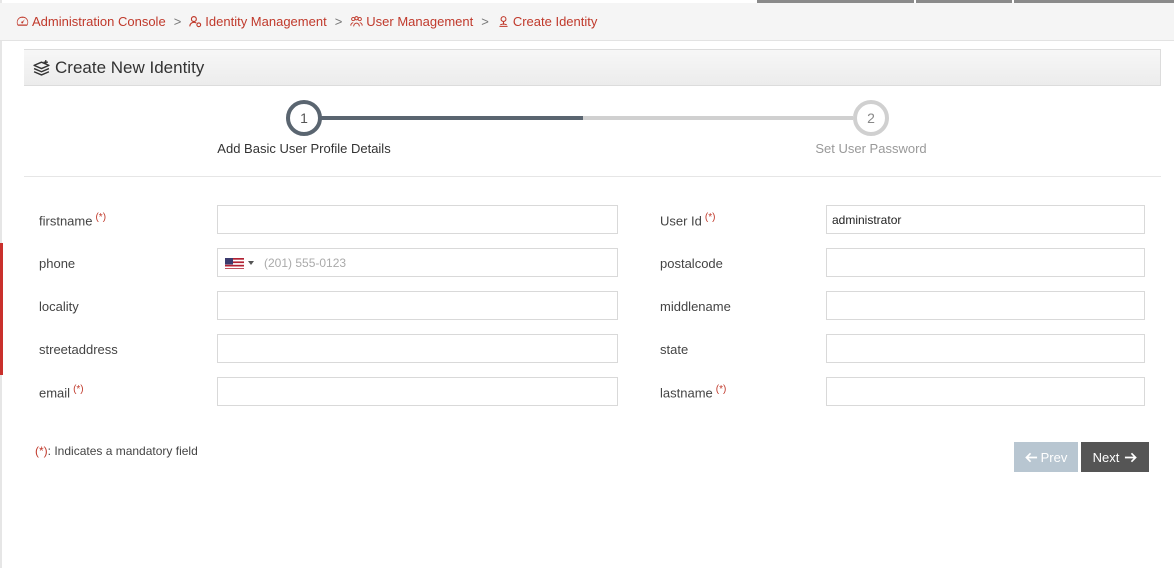  Describe the element at coordinates (234, 263) in the screenshot. I see `us-flag-icon` at that location.